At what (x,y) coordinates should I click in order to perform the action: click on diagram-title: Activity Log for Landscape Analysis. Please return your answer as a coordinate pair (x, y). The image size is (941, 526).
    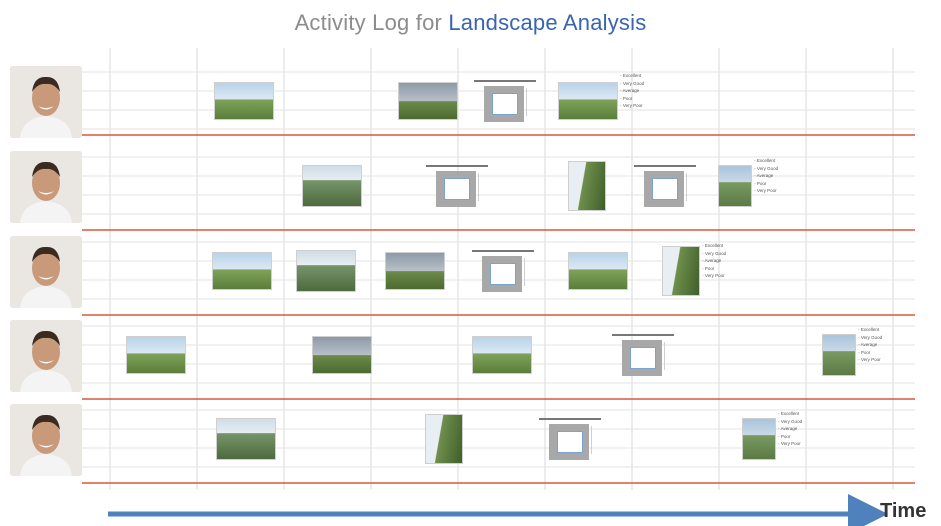
    Looking at the image, I should click on (470, 23).